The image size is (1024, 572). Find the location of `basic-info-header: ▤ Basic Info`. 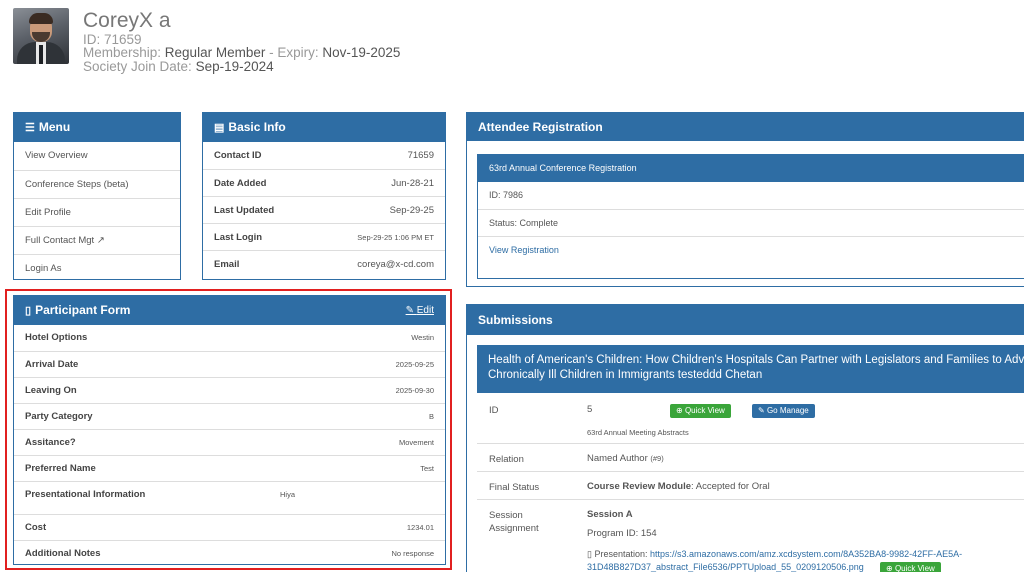

basic-info-header: ▤ Basic Info is located at coordinates (324, 127).